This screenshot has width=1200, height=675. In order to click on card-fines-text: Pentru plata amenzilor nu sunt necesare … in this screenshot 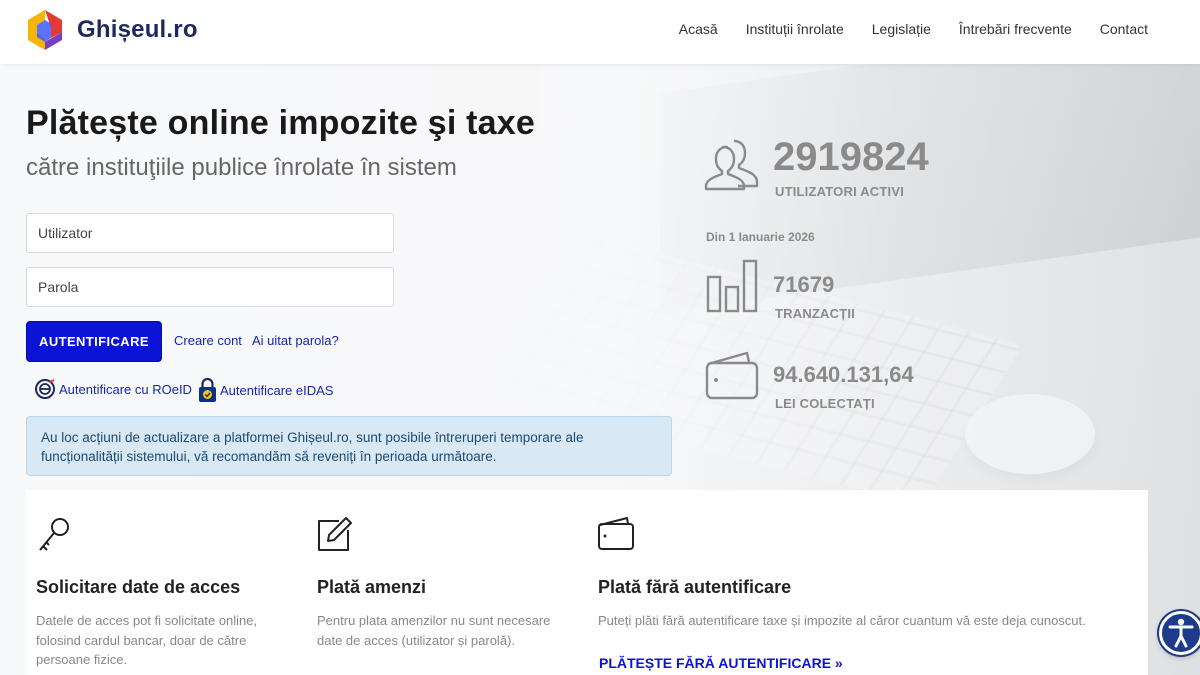, I will do `click(434, 630)`.